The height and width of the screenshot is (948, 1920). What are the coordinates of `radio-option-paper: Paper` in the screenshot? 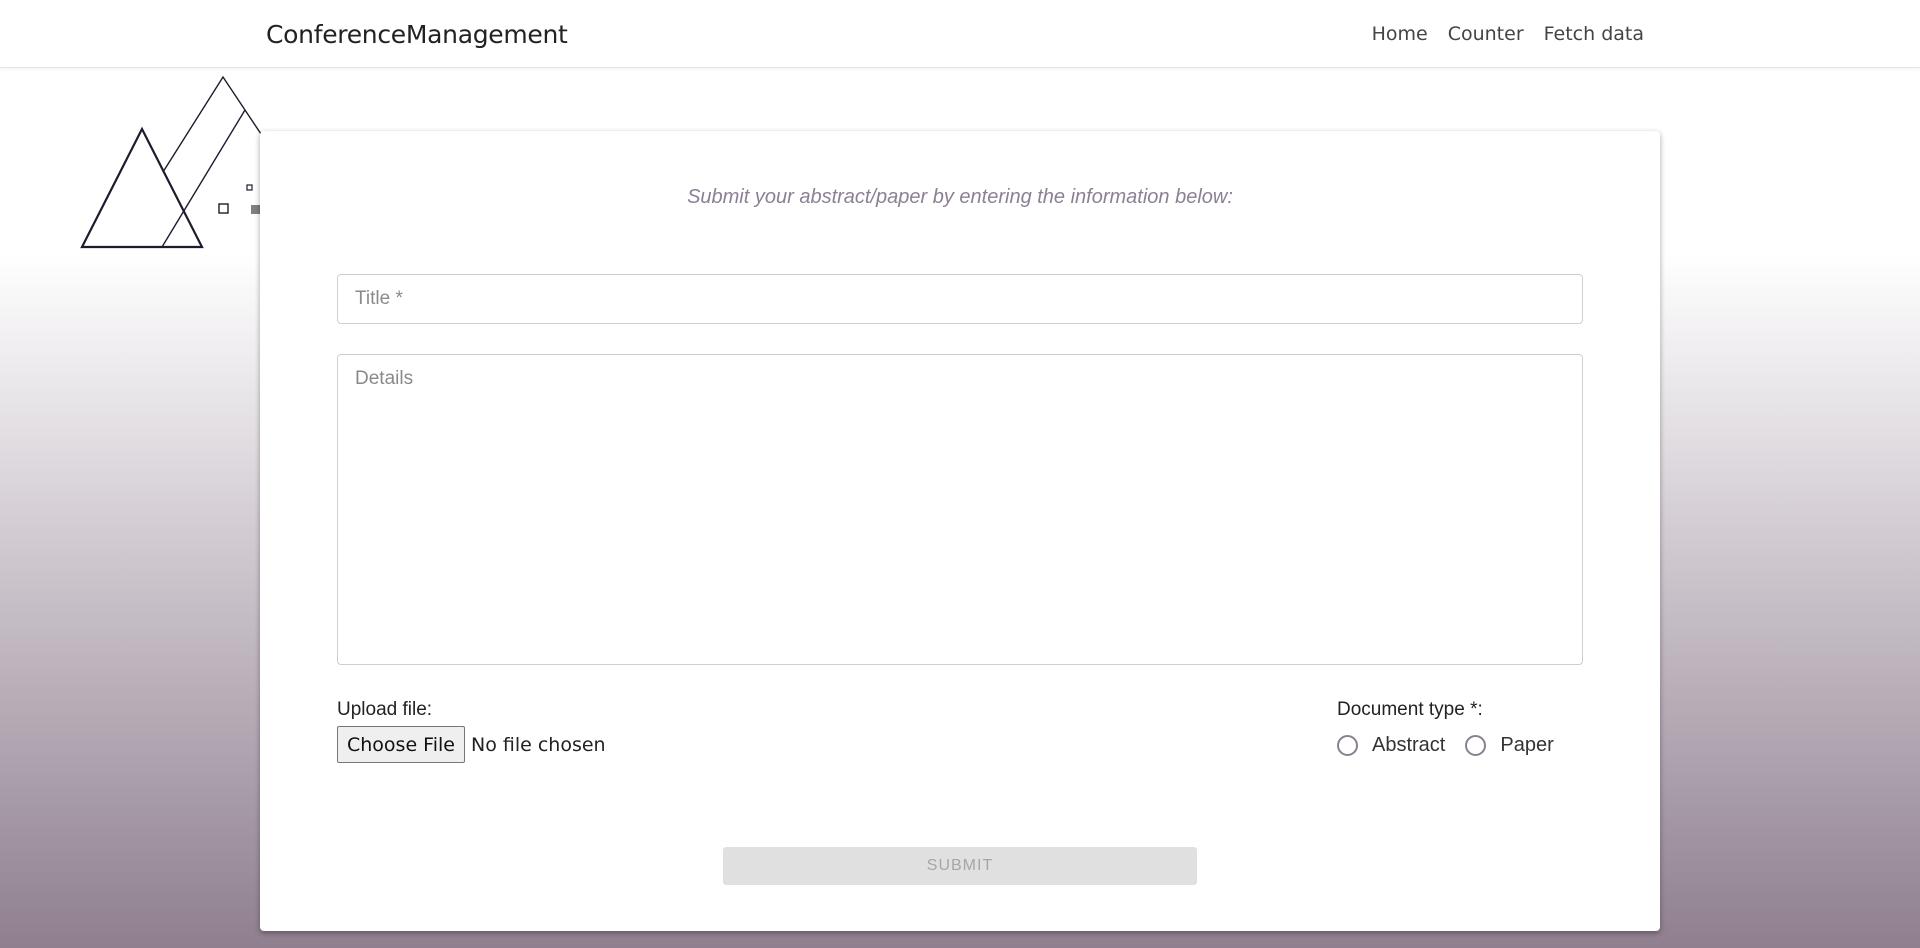 It's located at (1509, 745).